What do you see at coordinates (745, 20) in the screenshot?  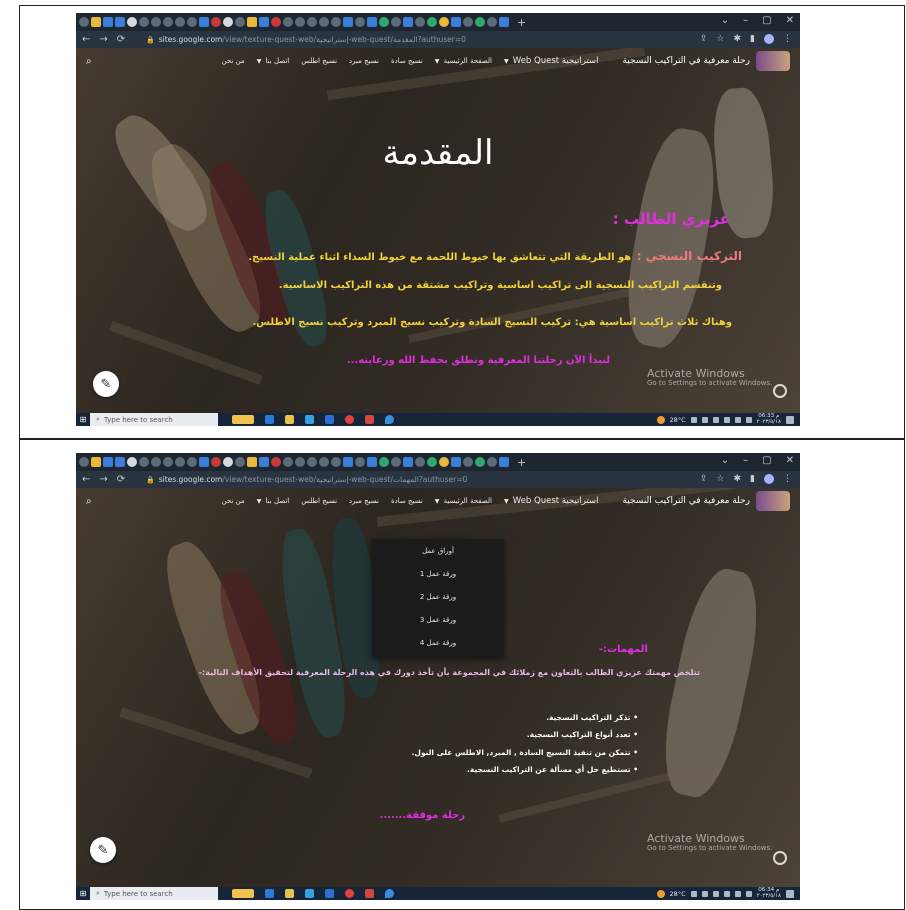 I see `minimize-icon: –` at bounding box center [745, 20].